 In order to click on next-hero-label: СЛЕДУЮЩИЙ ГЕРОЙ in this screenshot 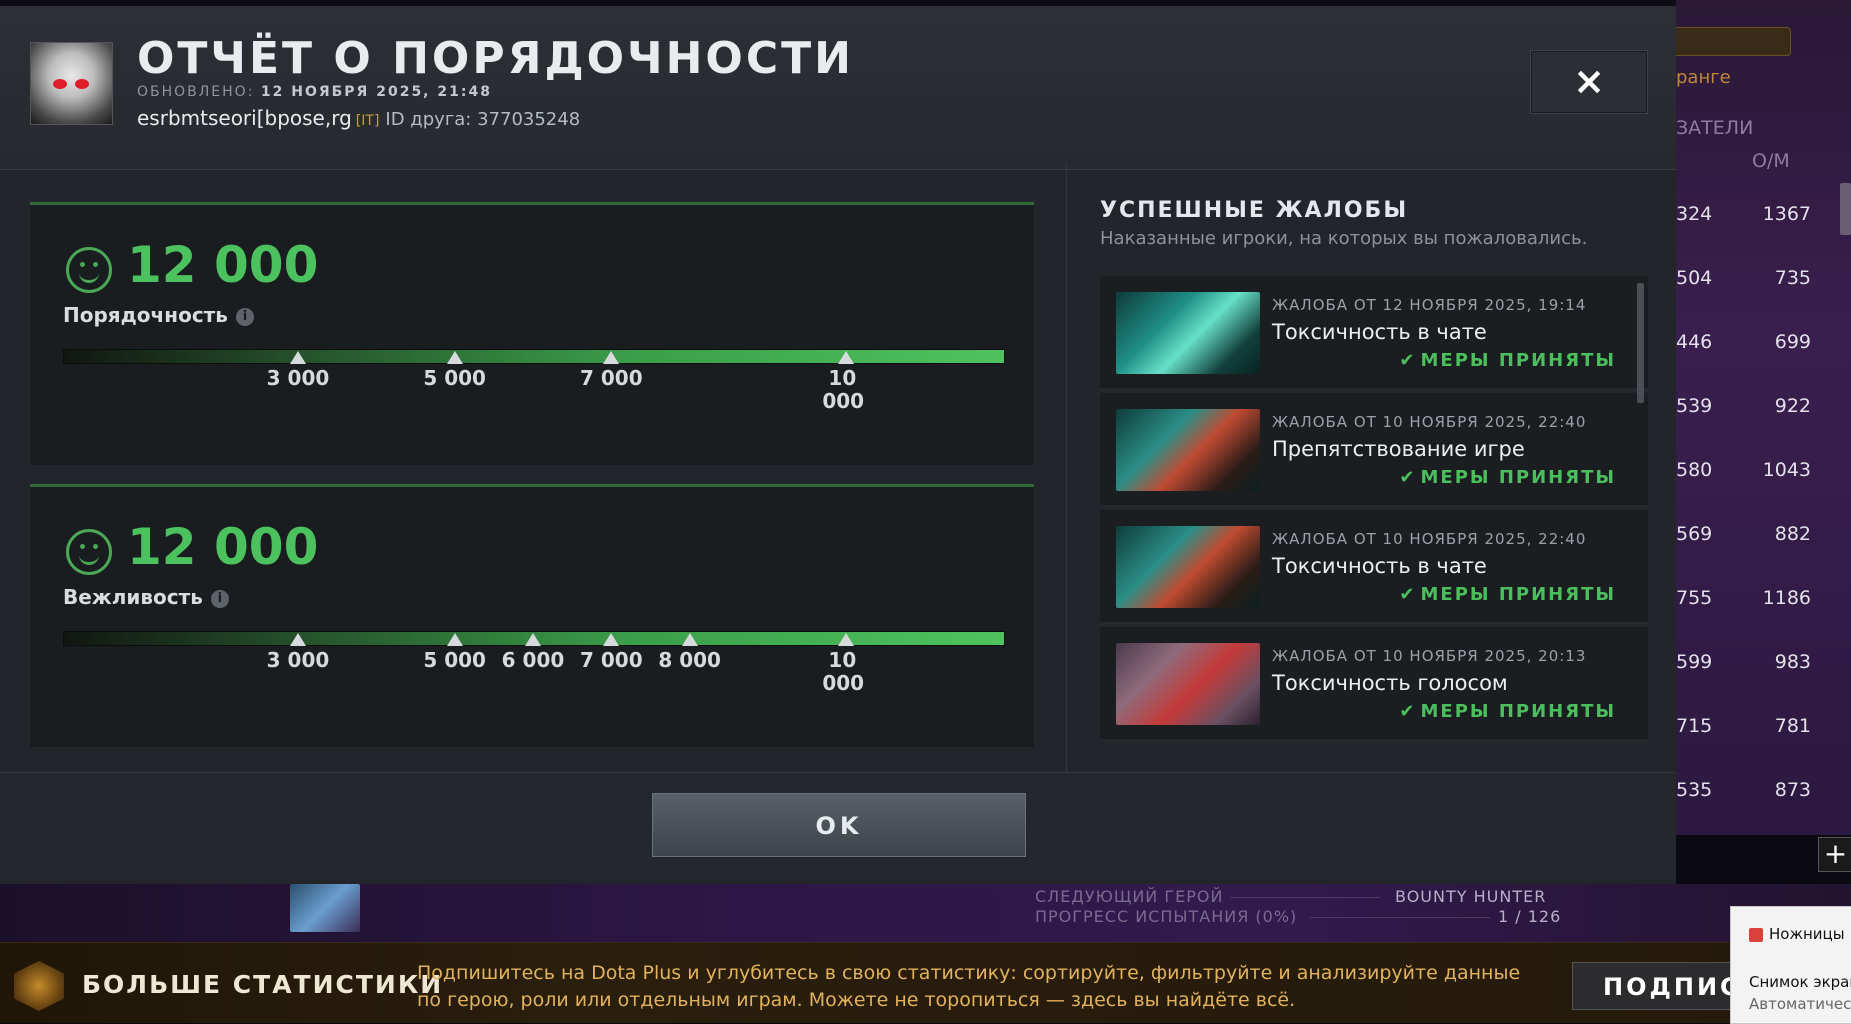, I will do `click(1129, 896)`.